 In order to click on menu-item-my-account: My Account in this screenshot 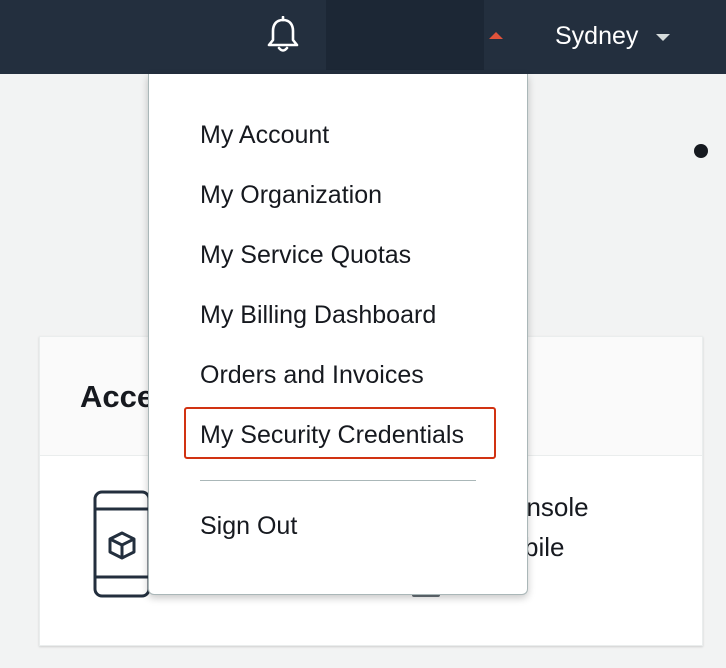, I will do `click(264, 135)`.